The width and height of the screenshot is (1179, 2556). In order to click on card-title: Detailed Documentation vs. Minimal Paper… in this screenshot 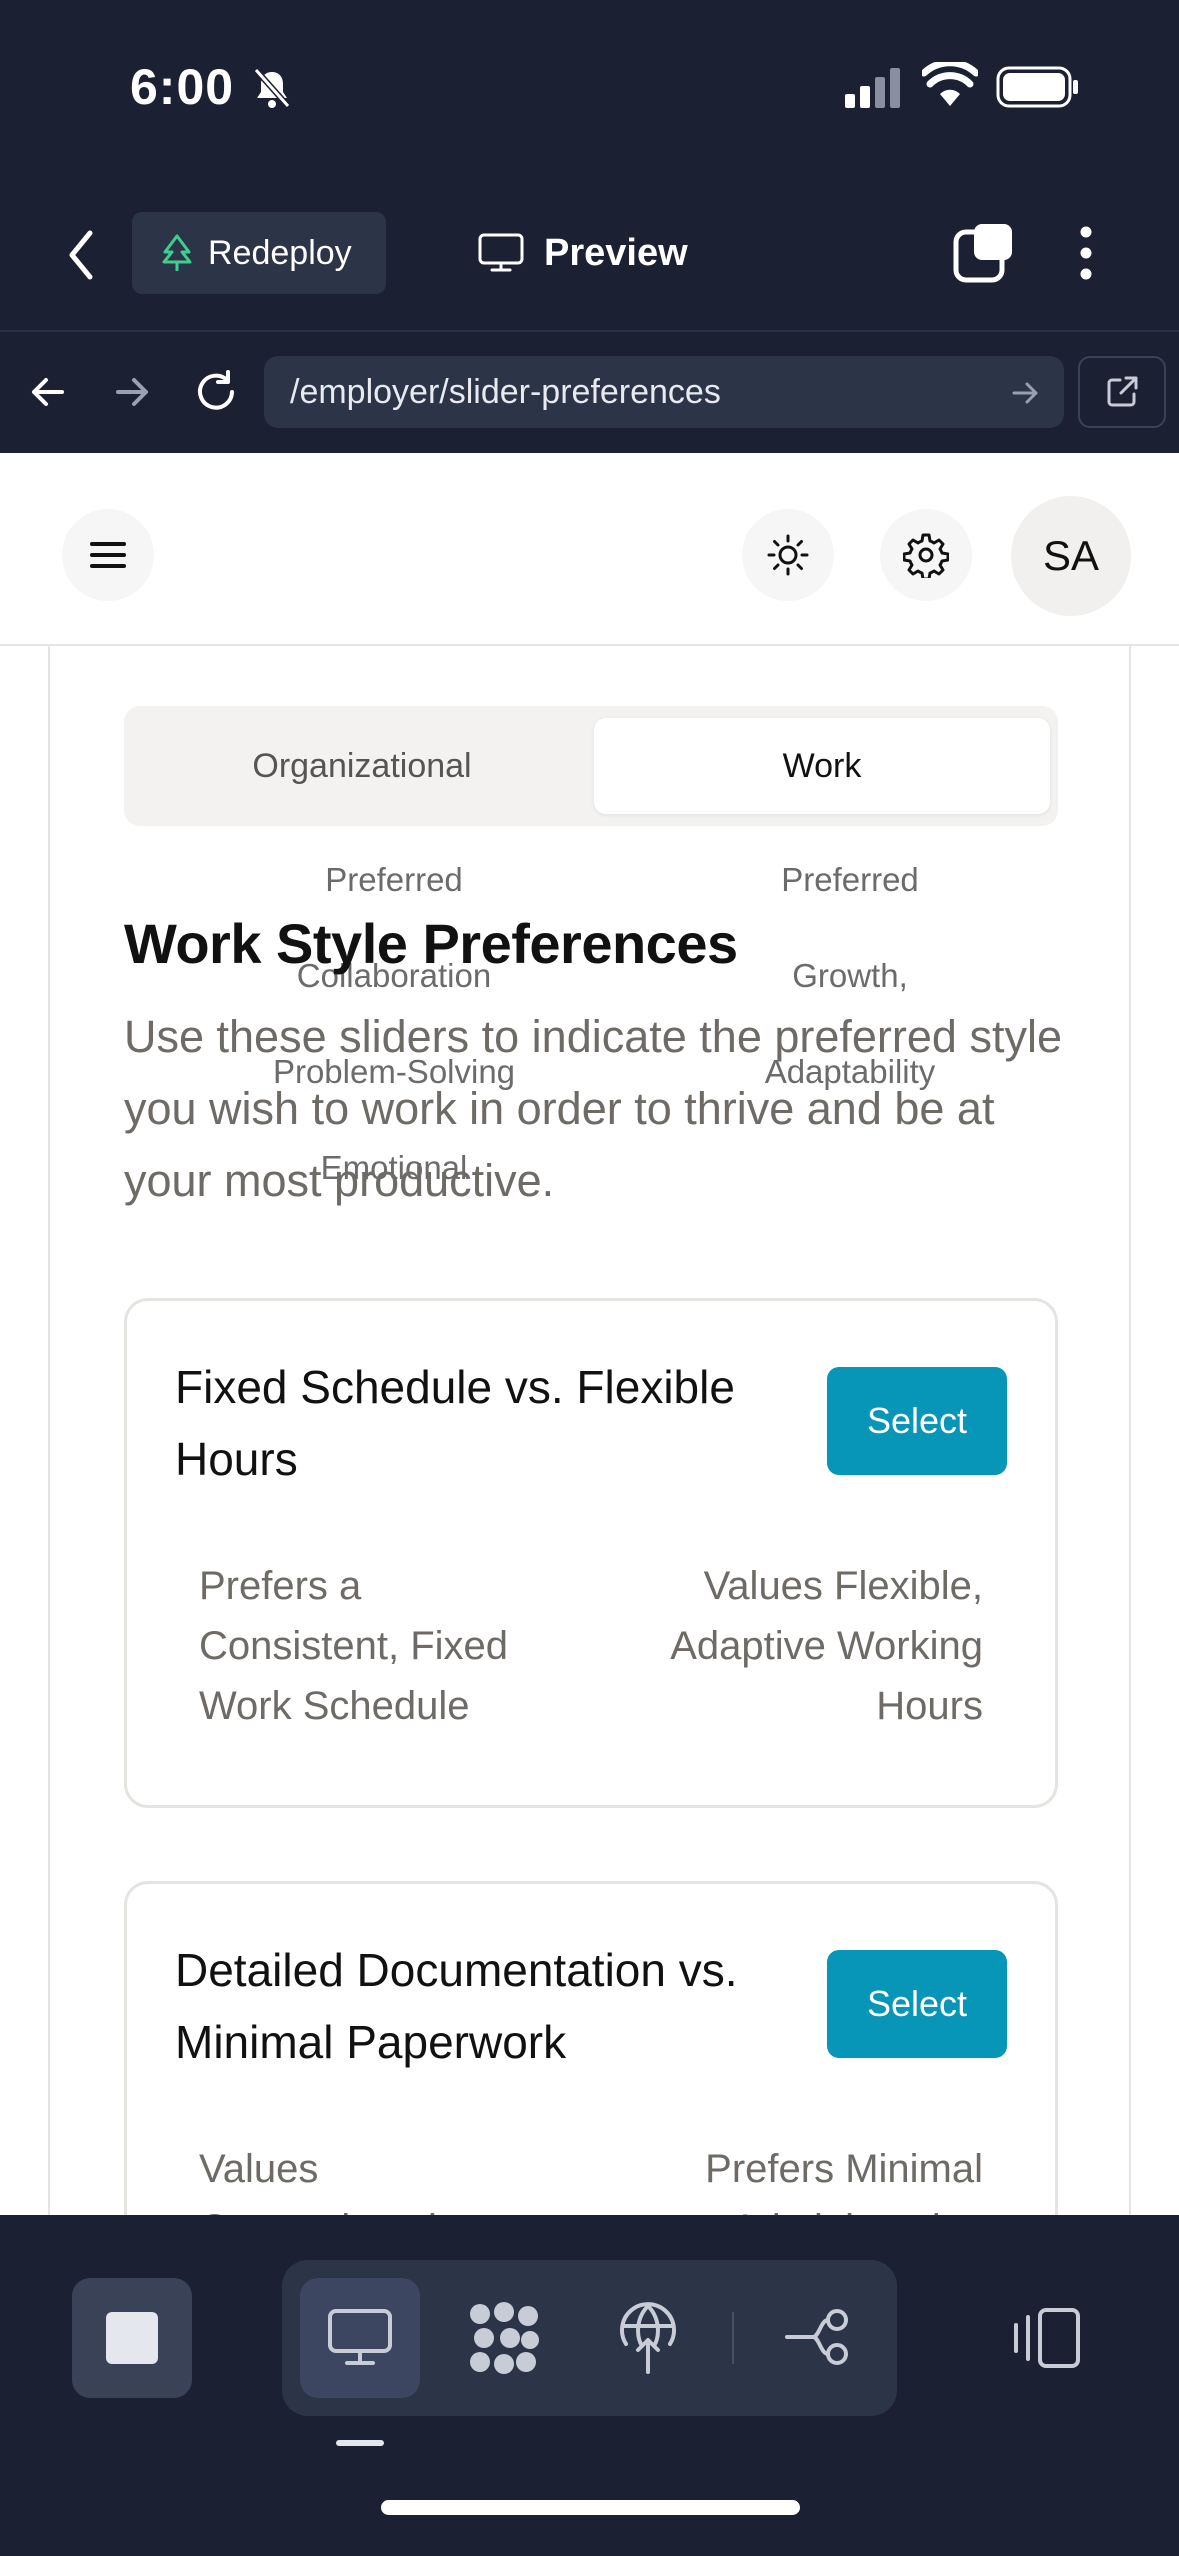, I will do `click(456, 2006)`.